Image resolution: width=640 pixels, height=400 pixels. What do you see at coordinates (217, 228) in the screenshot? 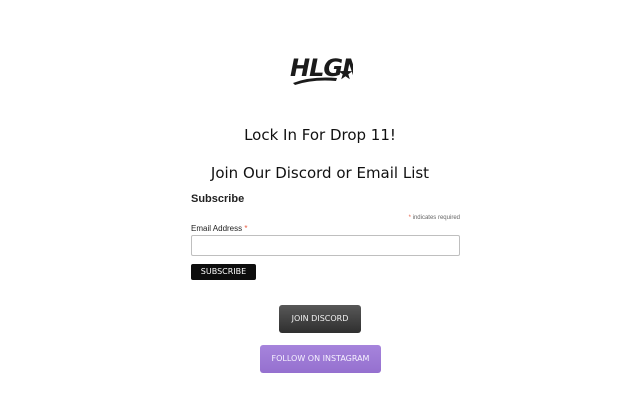
I see `email-label-text: Email Address` at bounding box center [217, 228].